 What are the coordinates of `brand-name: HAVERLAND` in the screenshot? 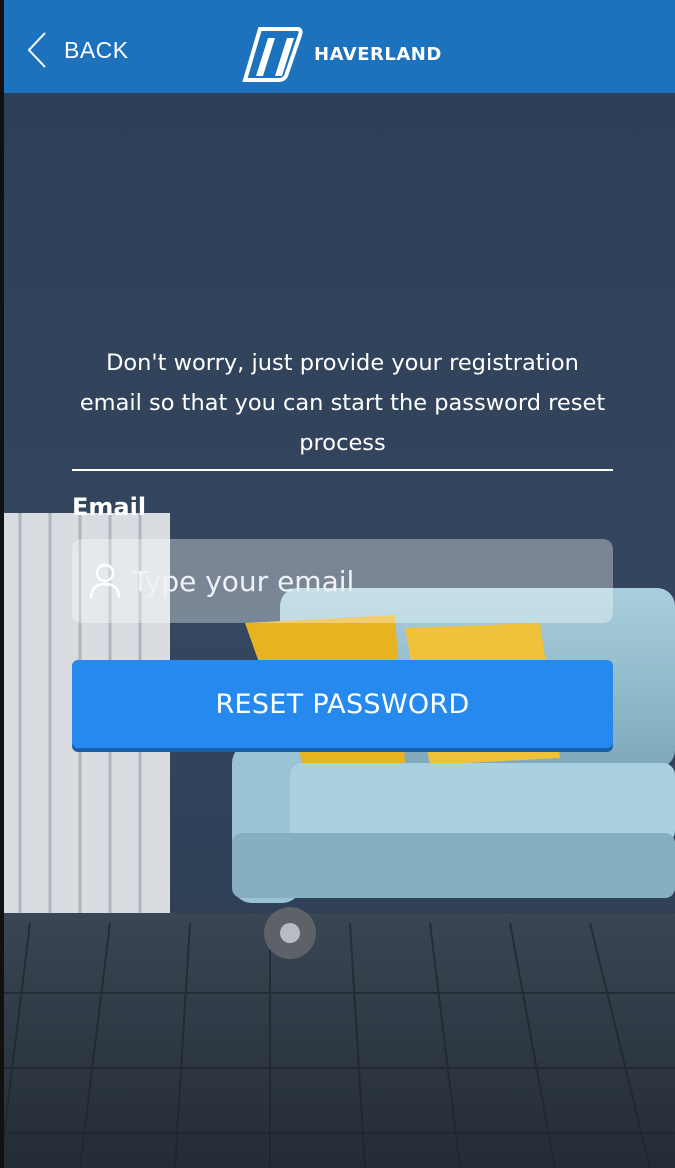 It's located at (378, 54).